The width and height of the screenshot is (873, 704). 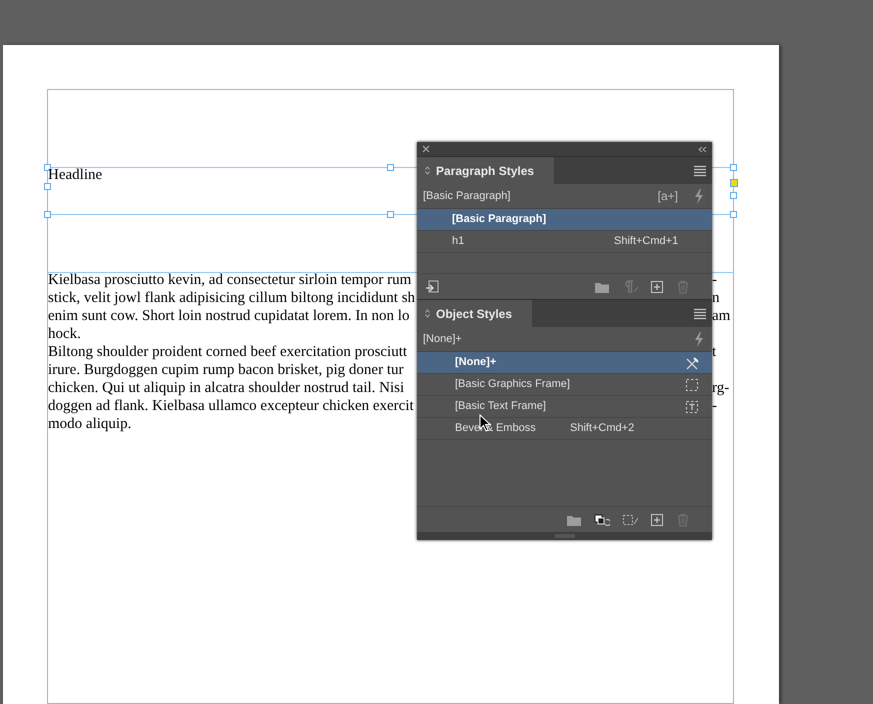 I want to click on body-text-line: doggen ad flank. Kielbasa ullamco excepteur chicken exercit, so click(x=231, y=406).